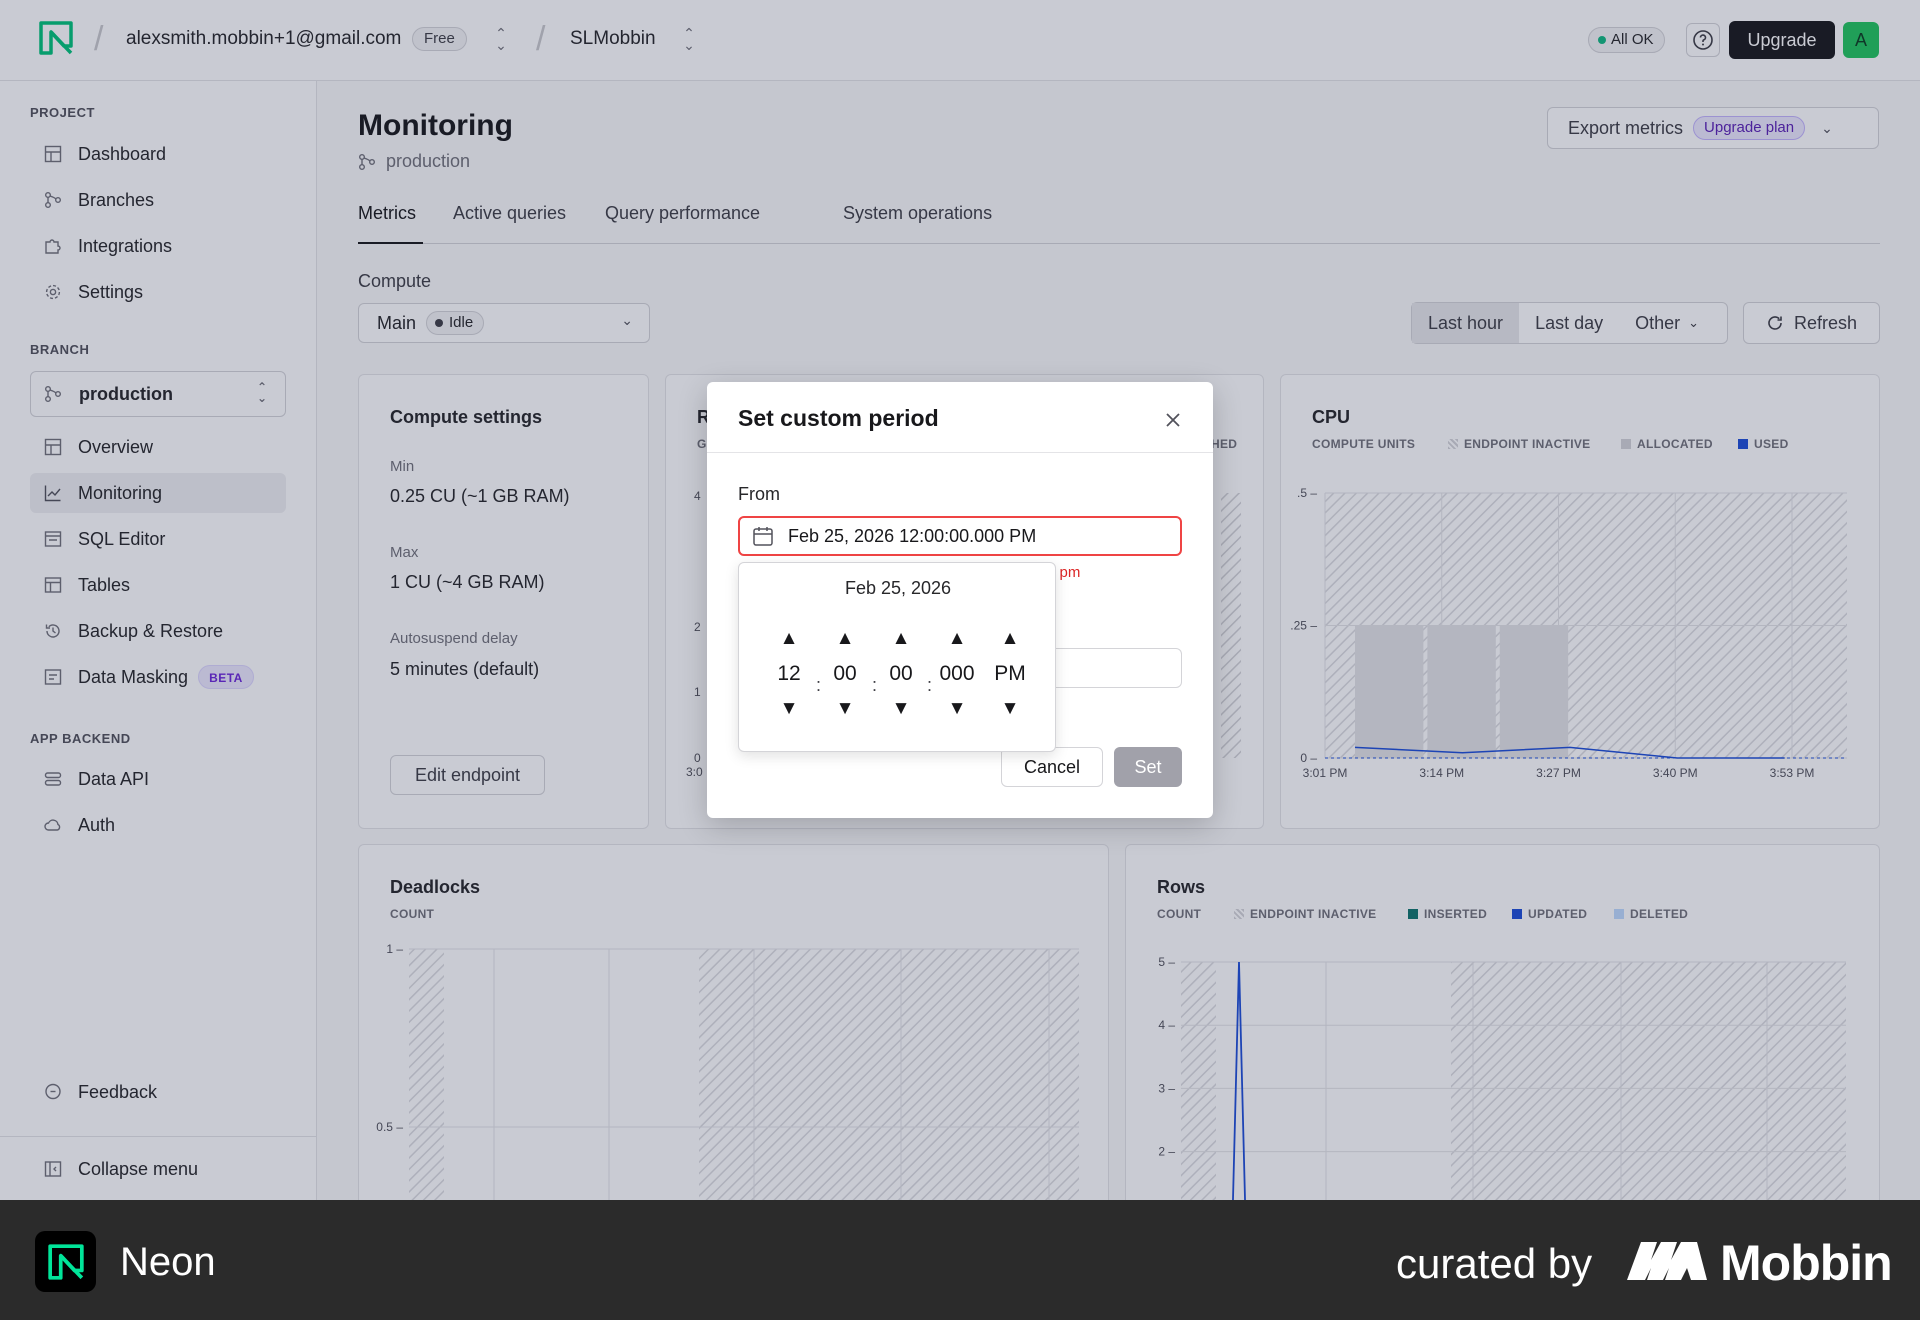 This screenshot has height=1320, width=1920. Describe the element at coordinates (901, 639) in the screenshot. I see `second-up-arrow-icon: ▲` at that location.